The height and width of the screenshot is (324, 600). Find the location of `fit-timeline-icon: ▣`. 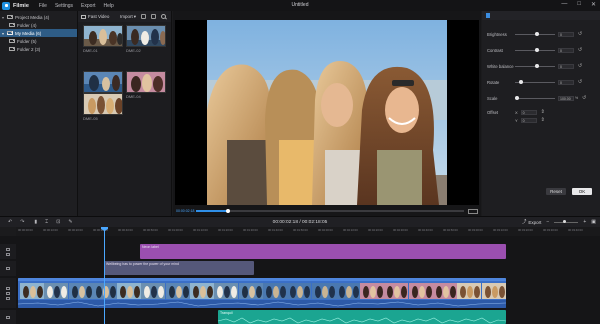

fit-timeline-icon: ▣ is located at coordinates (593, 222).